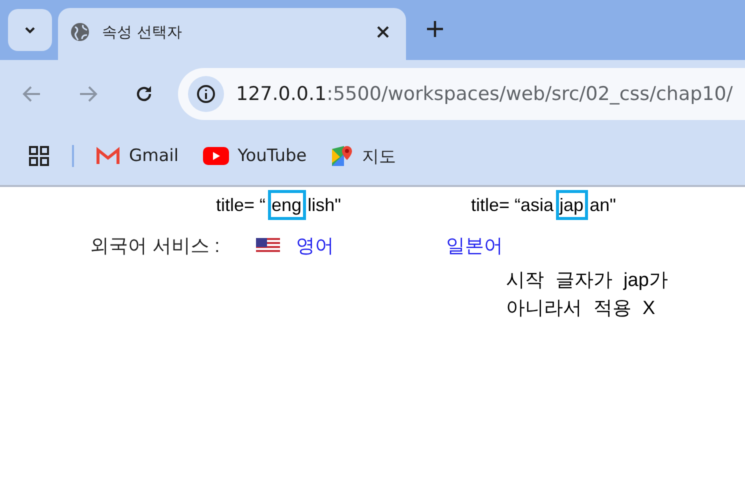  I want to click on info-icon, so click(206, 94).